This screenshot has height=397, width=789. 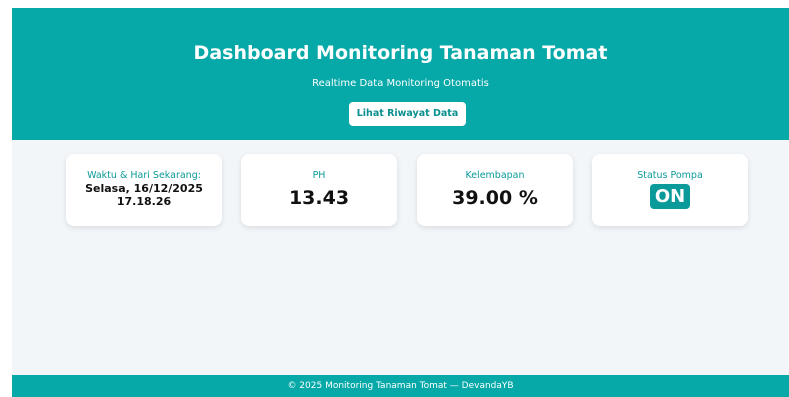 I want to click on current-date: Selasa, 16/12/2025, so click(x=144, y=188).